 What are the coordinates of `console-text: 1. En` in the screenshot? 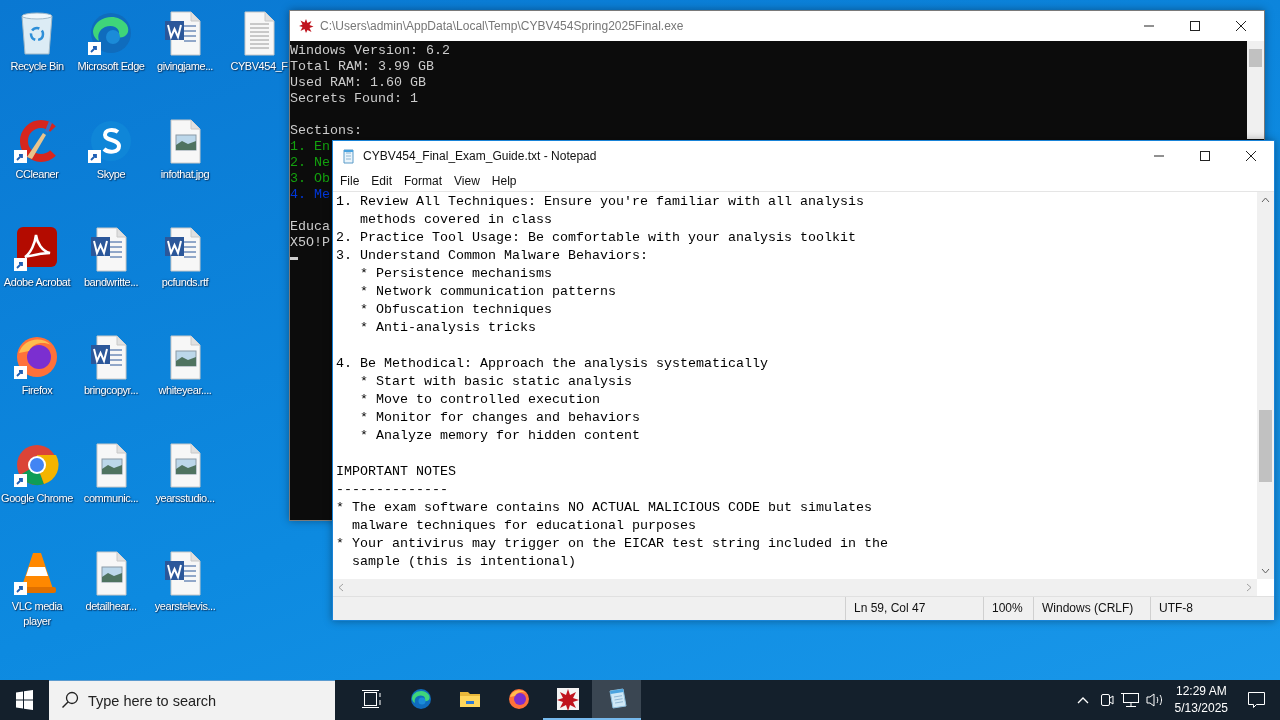 It's located at (310, 146).